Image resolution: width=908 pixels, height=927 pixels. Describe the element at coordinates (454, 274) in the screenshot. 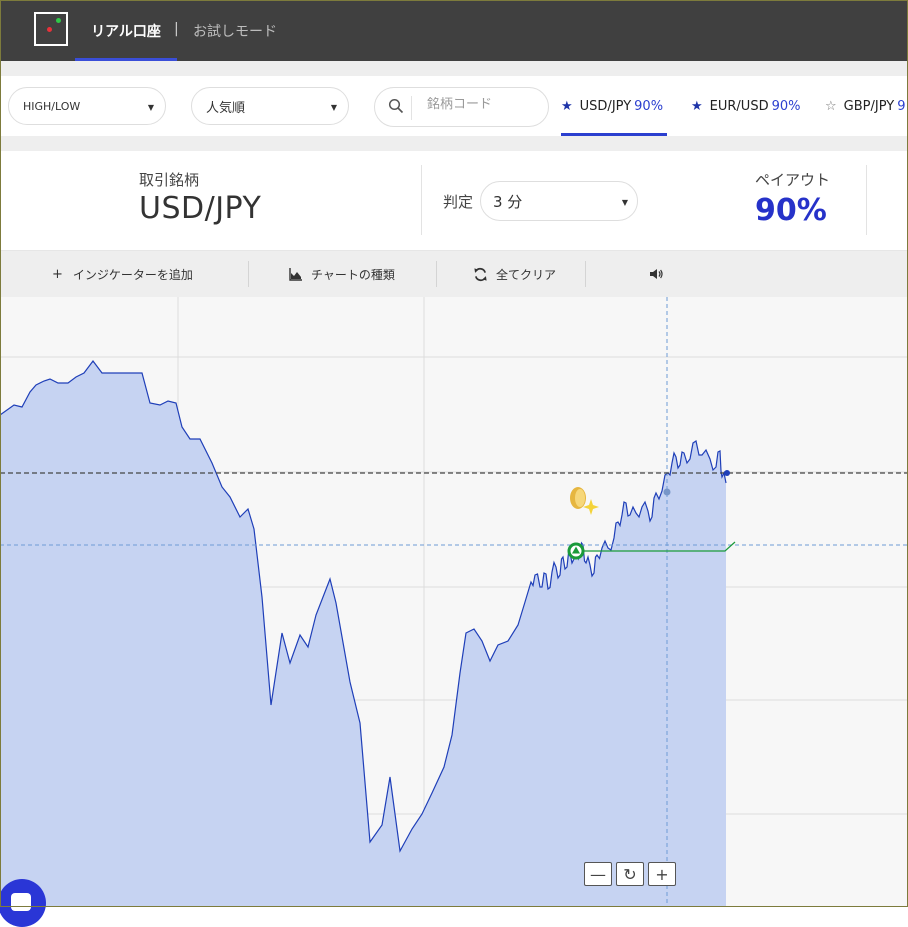

I see `chart-toolbar: + インジケーターを追加 チャートの種類 全てクリア` at that location.